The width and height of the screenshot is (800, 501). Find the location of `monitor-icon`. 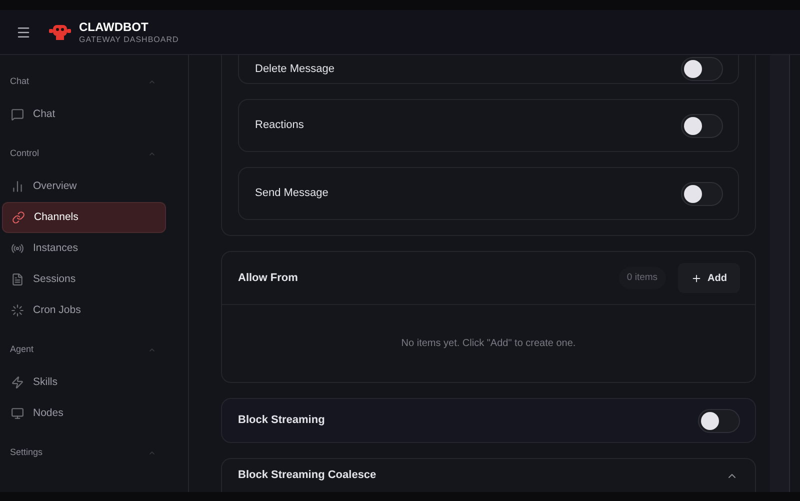

monitor-icon is located at coordinates (17, 413).